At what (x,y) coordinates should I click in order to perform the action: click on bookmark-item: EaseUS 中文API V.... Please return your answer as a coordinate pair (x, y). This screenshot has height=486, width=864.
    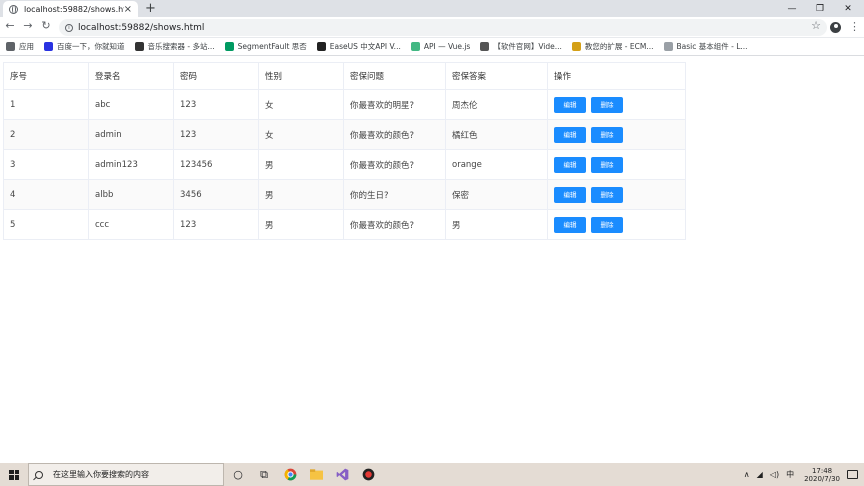
    Looking at the image, I should click on (358, 46).